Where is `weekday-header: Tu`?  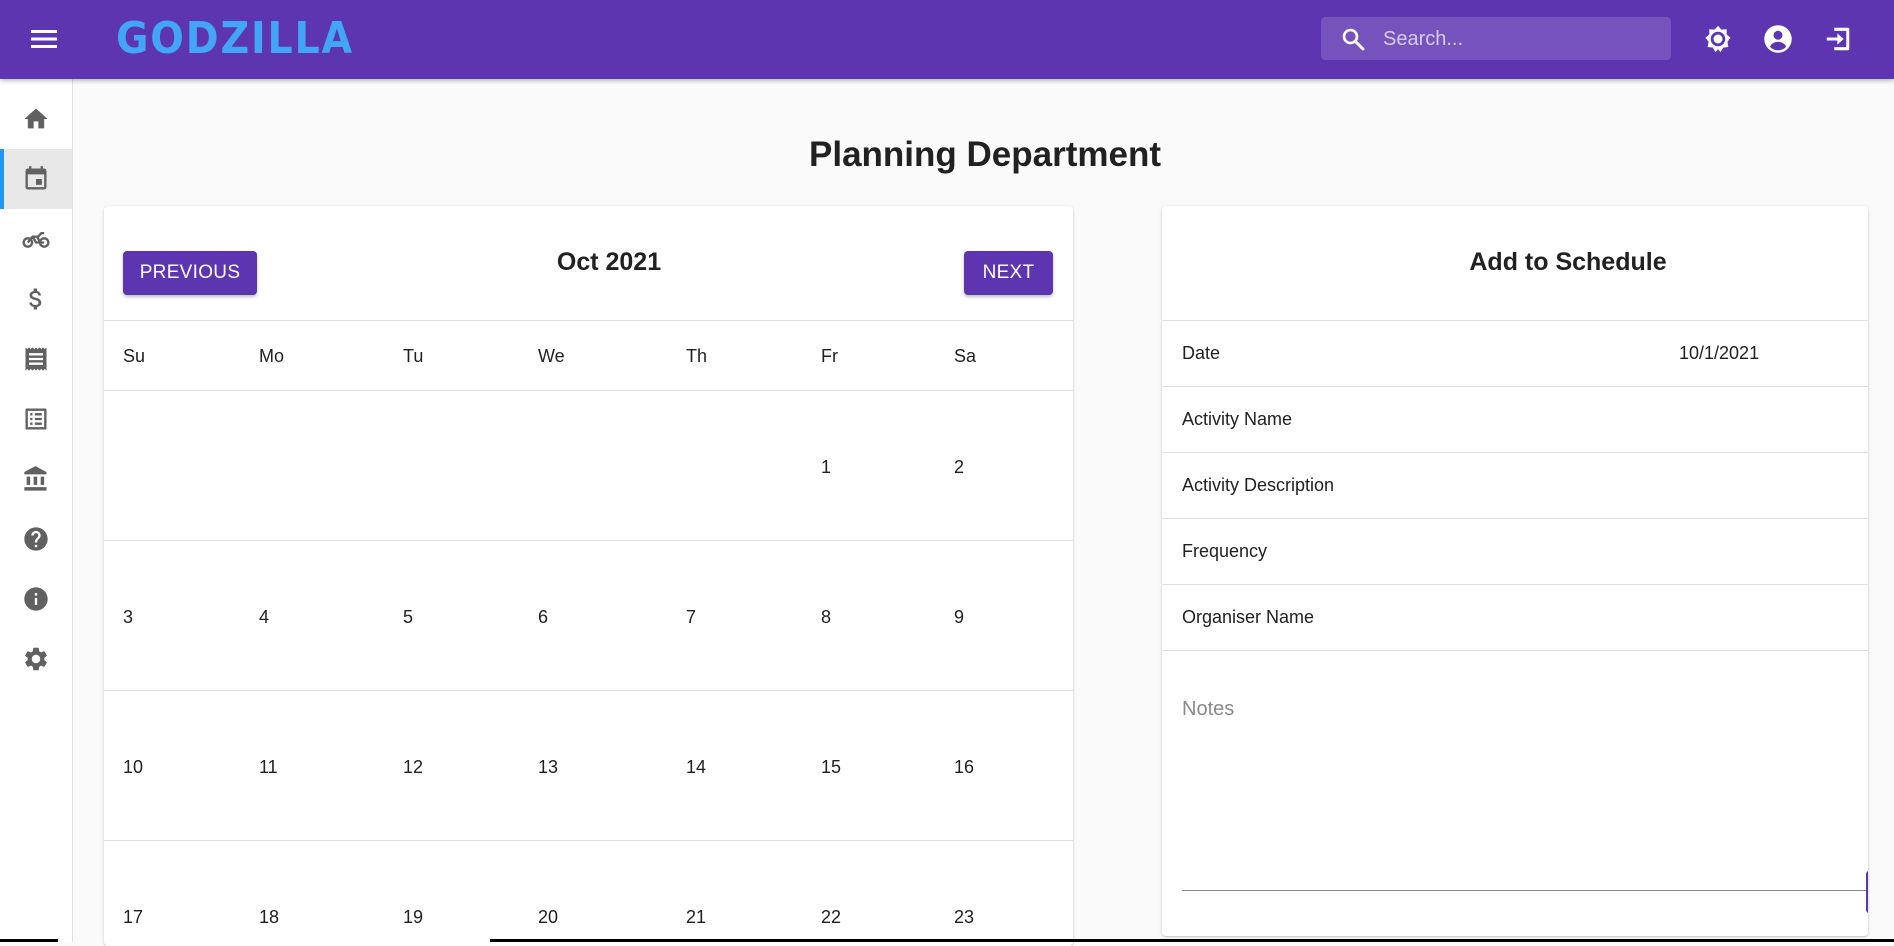 weekday-header: Tu is located at coordinates (413, 356).